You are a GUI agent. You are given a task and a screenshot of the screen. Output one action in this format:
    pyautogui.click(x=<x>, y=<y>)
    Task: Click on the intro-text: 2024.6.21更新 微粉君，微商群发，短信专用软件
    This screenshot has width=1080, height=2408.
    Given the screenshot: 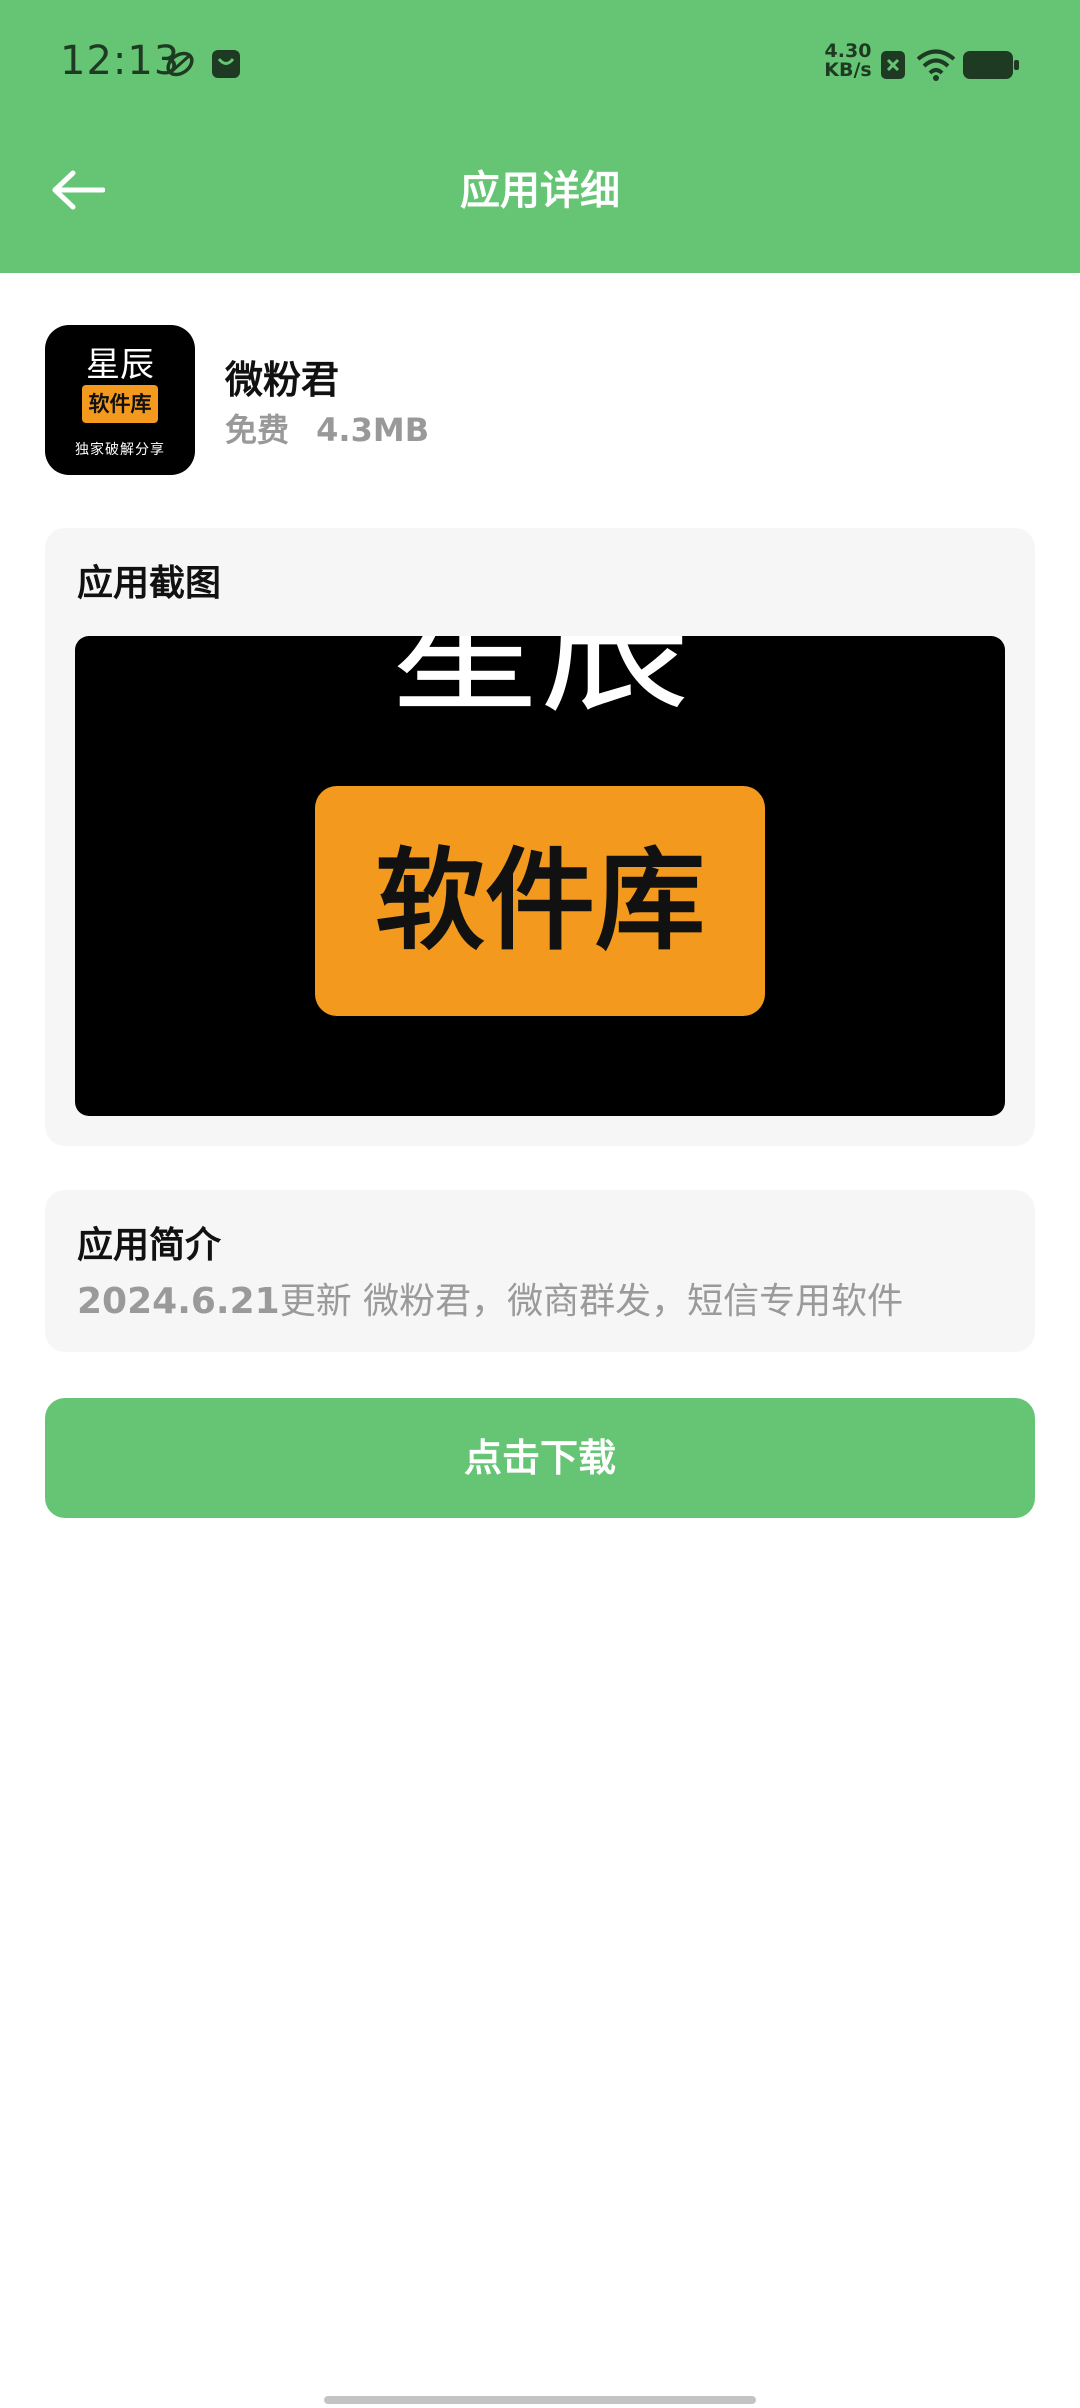 What is the action you would take?
    pyautogui.click(x=490, y=1298)
    